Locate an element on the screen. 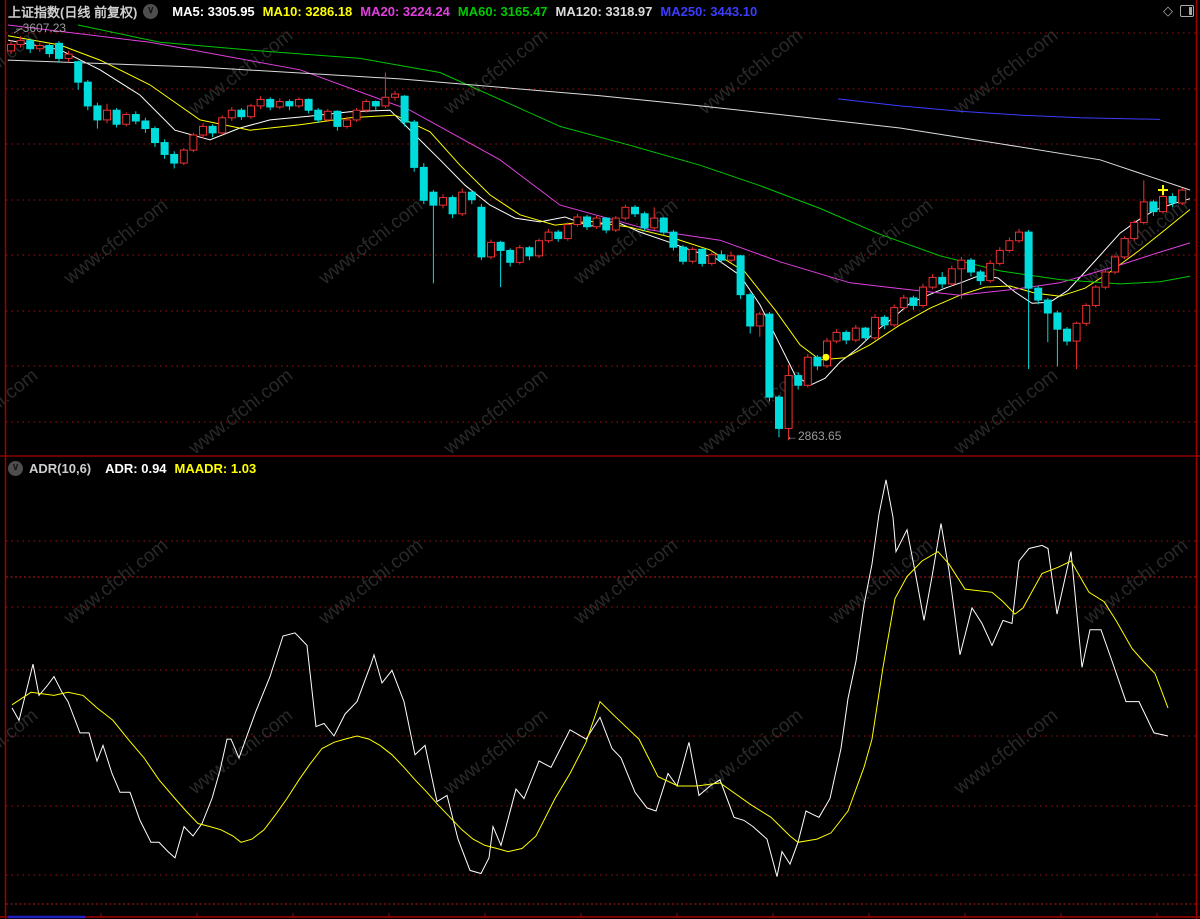 The image size is (1200, 919). low-price-label: ←2863.65 is located at coordinates (814, 436).